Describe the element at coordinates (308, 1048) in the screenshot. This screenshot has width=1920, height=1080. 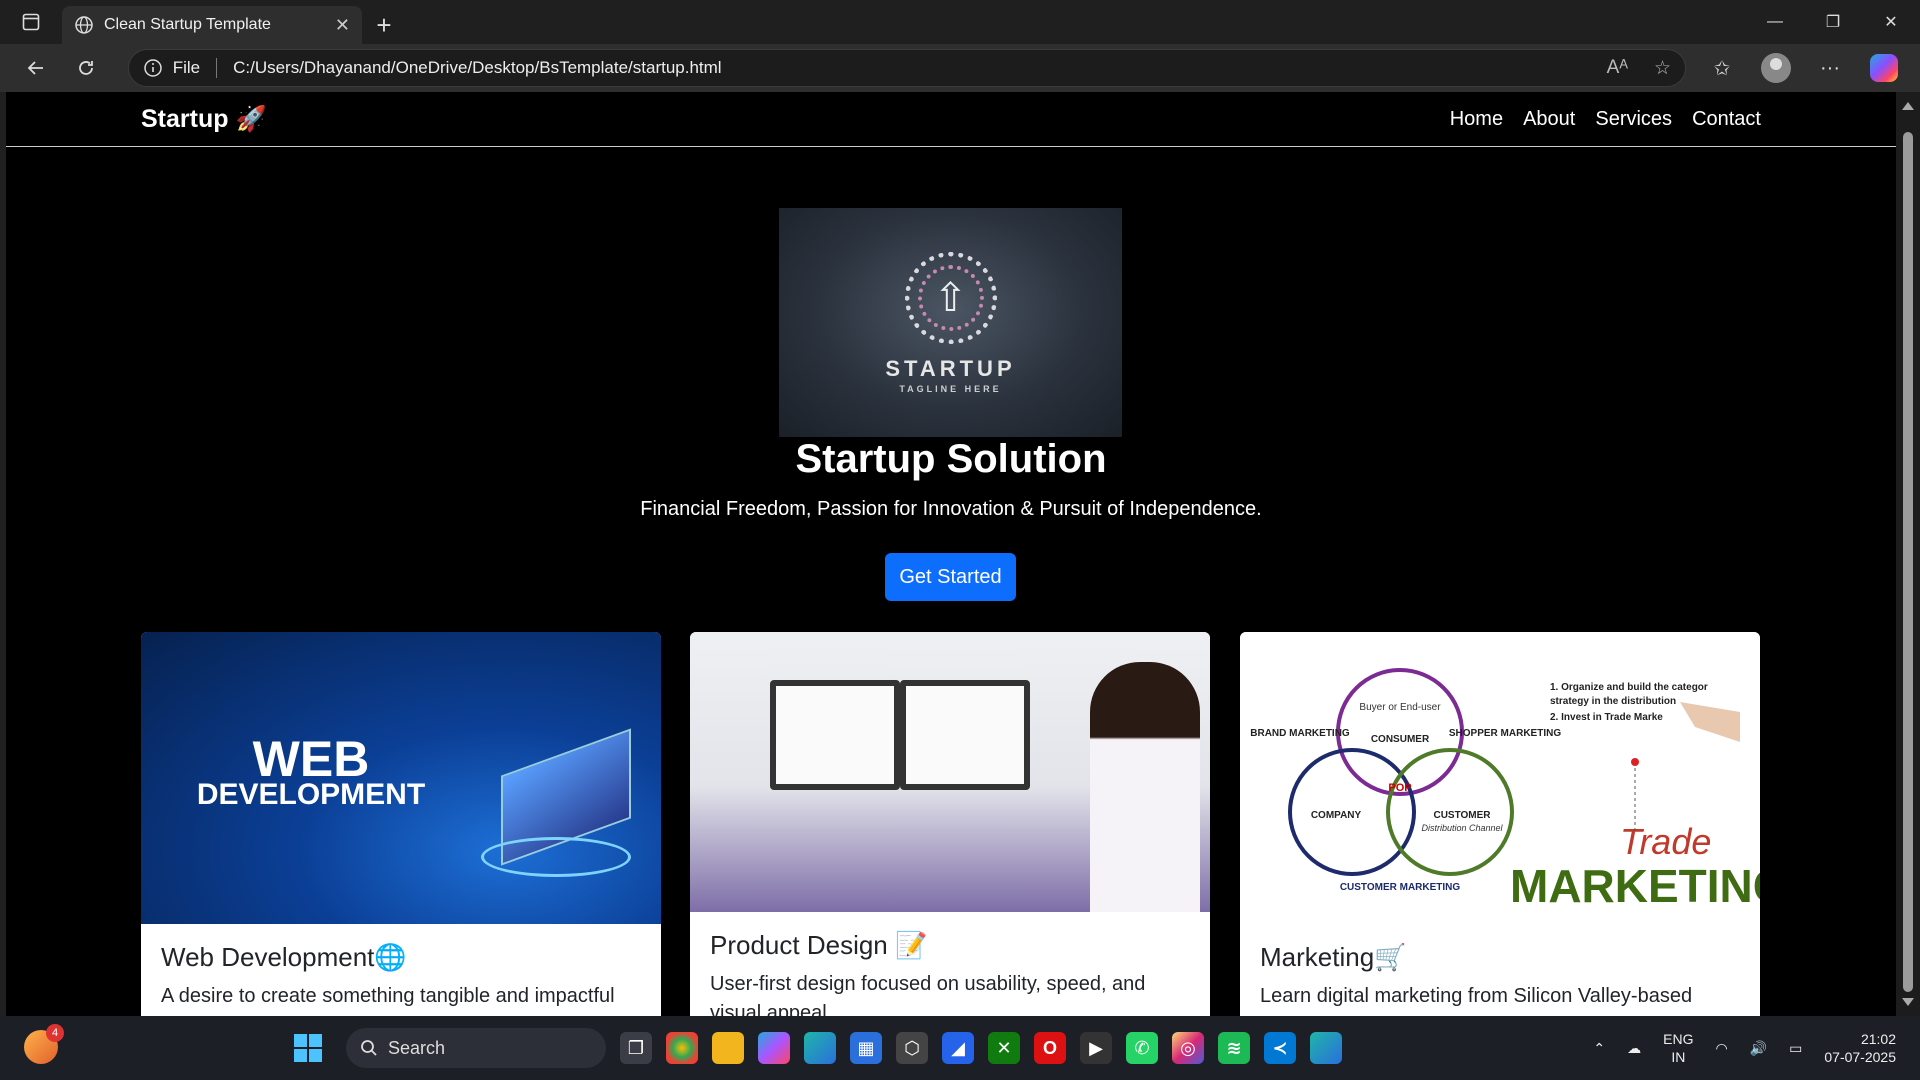
I see `windows-start-icon` at that location.